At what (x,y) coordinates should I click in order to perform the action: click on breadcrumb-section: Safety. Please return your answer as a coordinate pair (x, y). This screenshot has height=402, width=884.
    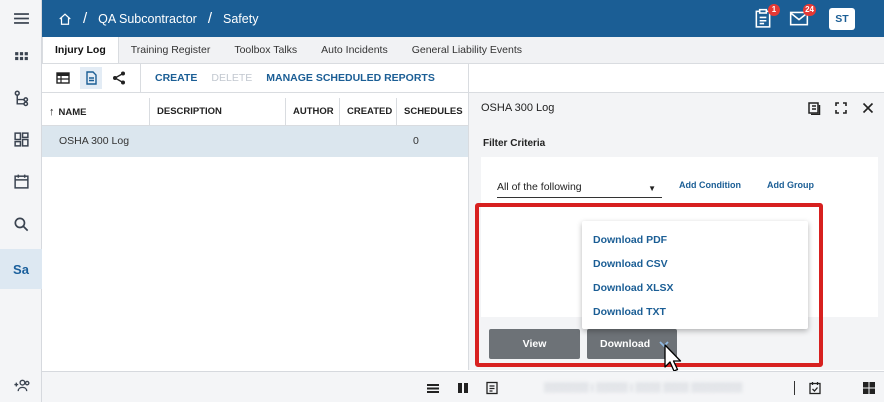
    Looking at the image, I should click on (240, 19).